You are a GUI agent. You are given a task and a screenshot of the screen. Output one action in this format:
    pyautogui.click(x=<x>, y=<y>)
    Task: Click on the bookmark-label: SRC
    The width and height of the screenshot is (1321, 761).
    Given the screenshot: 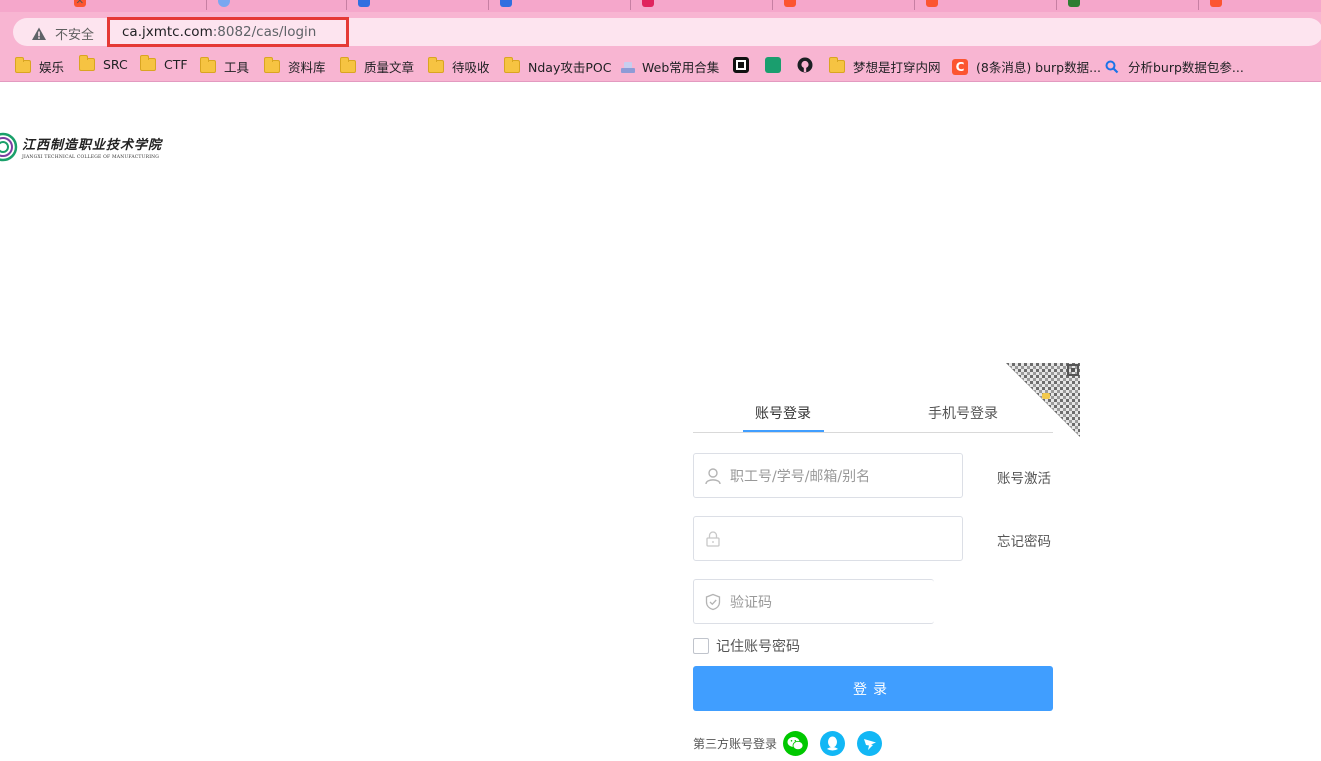 What is the action you would take?
    pyautogui.click(x=115, y=64)
    